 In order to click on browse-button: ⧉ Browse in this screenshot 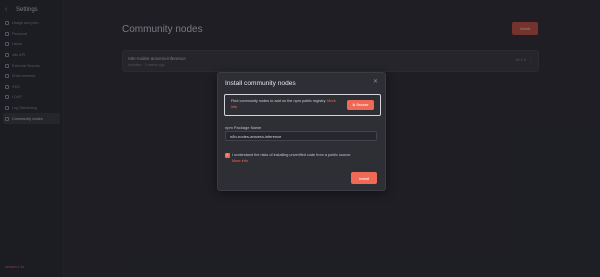, I will do `click(360, 105)`.